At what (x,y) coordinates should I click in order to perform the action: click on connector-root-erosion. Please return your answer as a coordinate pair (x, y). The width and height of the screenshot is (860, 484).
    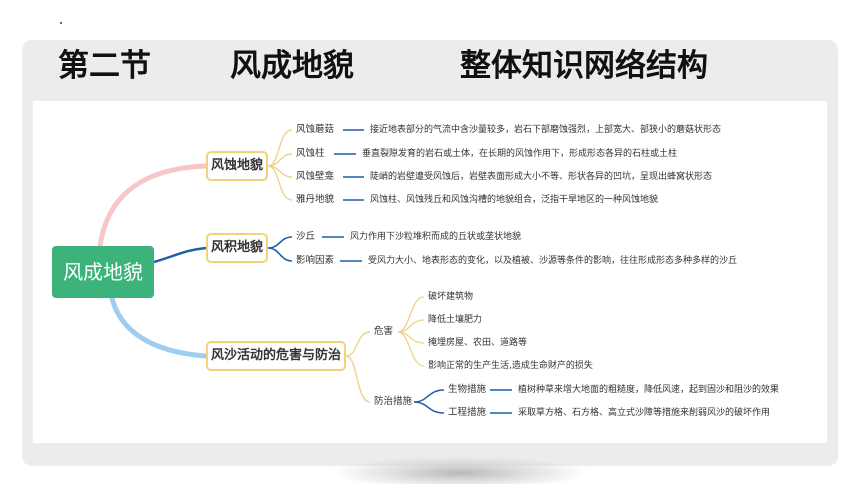
    Looking at the image, I should click on (153, 206).